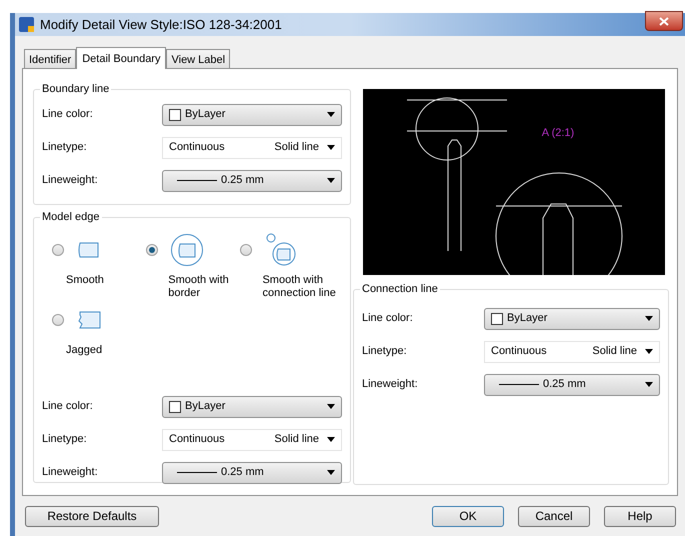 This screenshot has width=685, height=536. Describe the element at coordinates (558, 133) in the screenshot. I see `detail-label: A (2:1)` at that location.